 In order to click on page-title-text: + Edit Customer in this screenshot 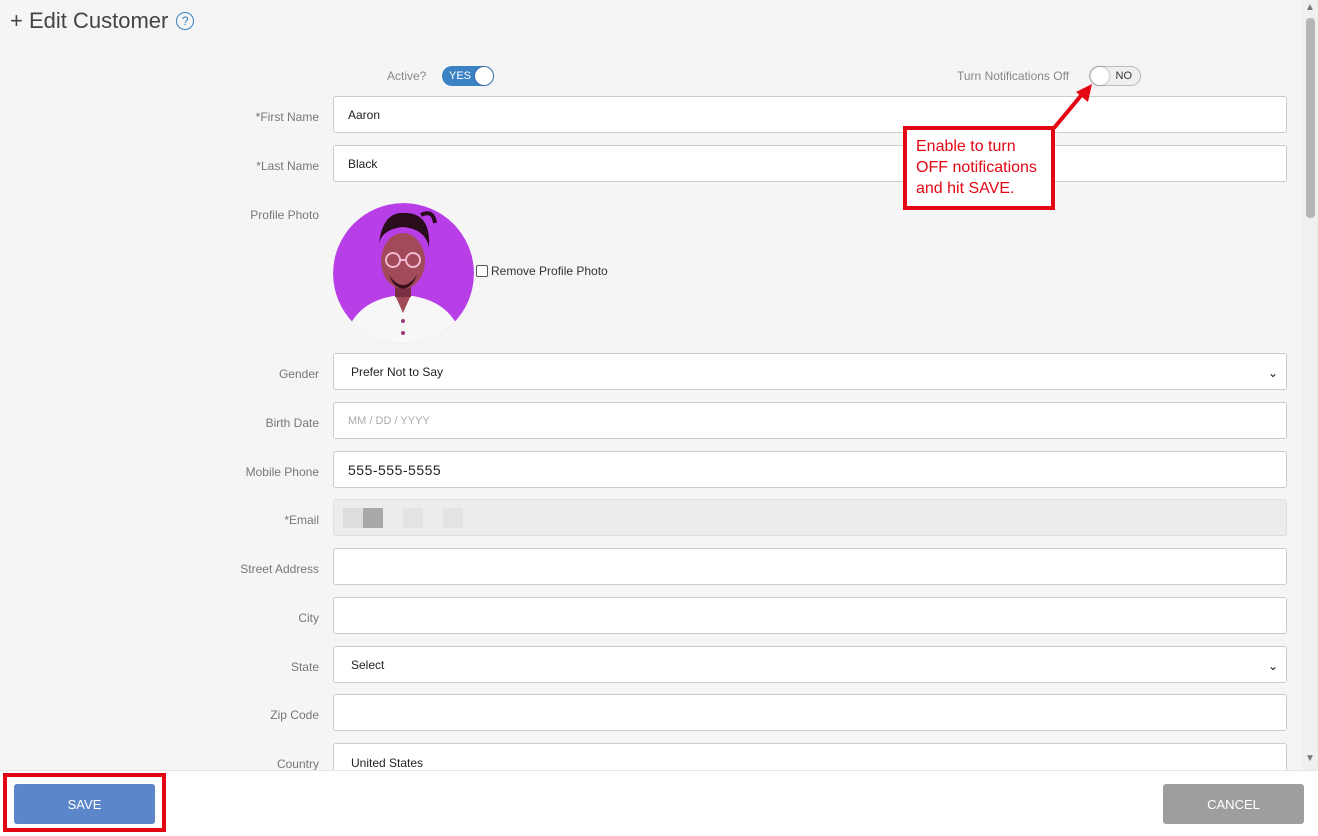, I will do `click(89, 20)`.